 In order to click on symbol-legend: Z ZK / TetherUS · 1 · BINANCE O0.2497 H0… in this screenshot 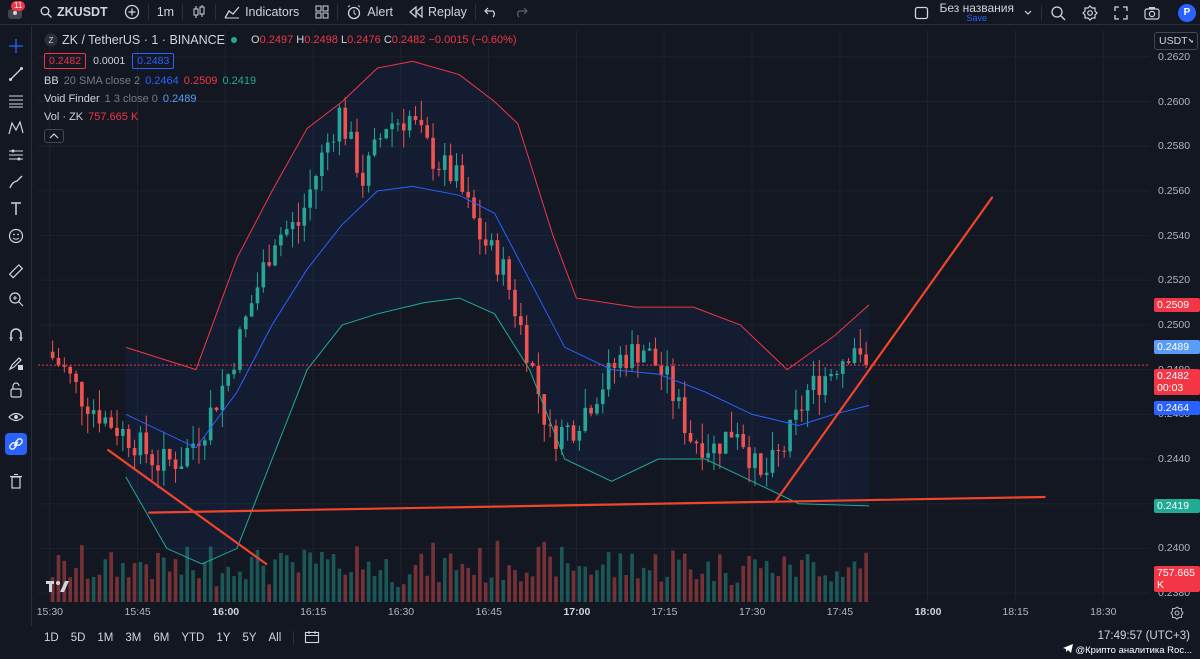, I will do `click(280, 40)`.